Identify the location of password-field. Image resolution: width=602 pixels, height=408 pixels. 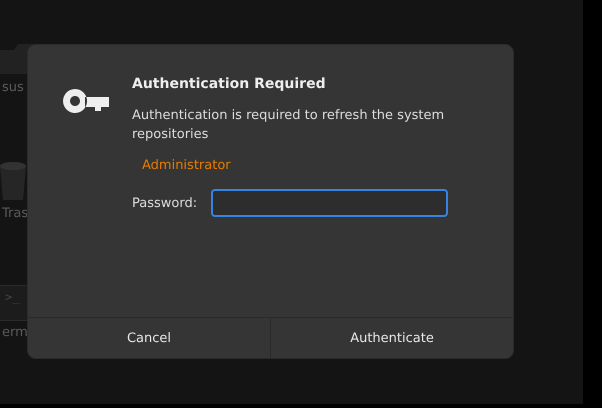
(329, 203).